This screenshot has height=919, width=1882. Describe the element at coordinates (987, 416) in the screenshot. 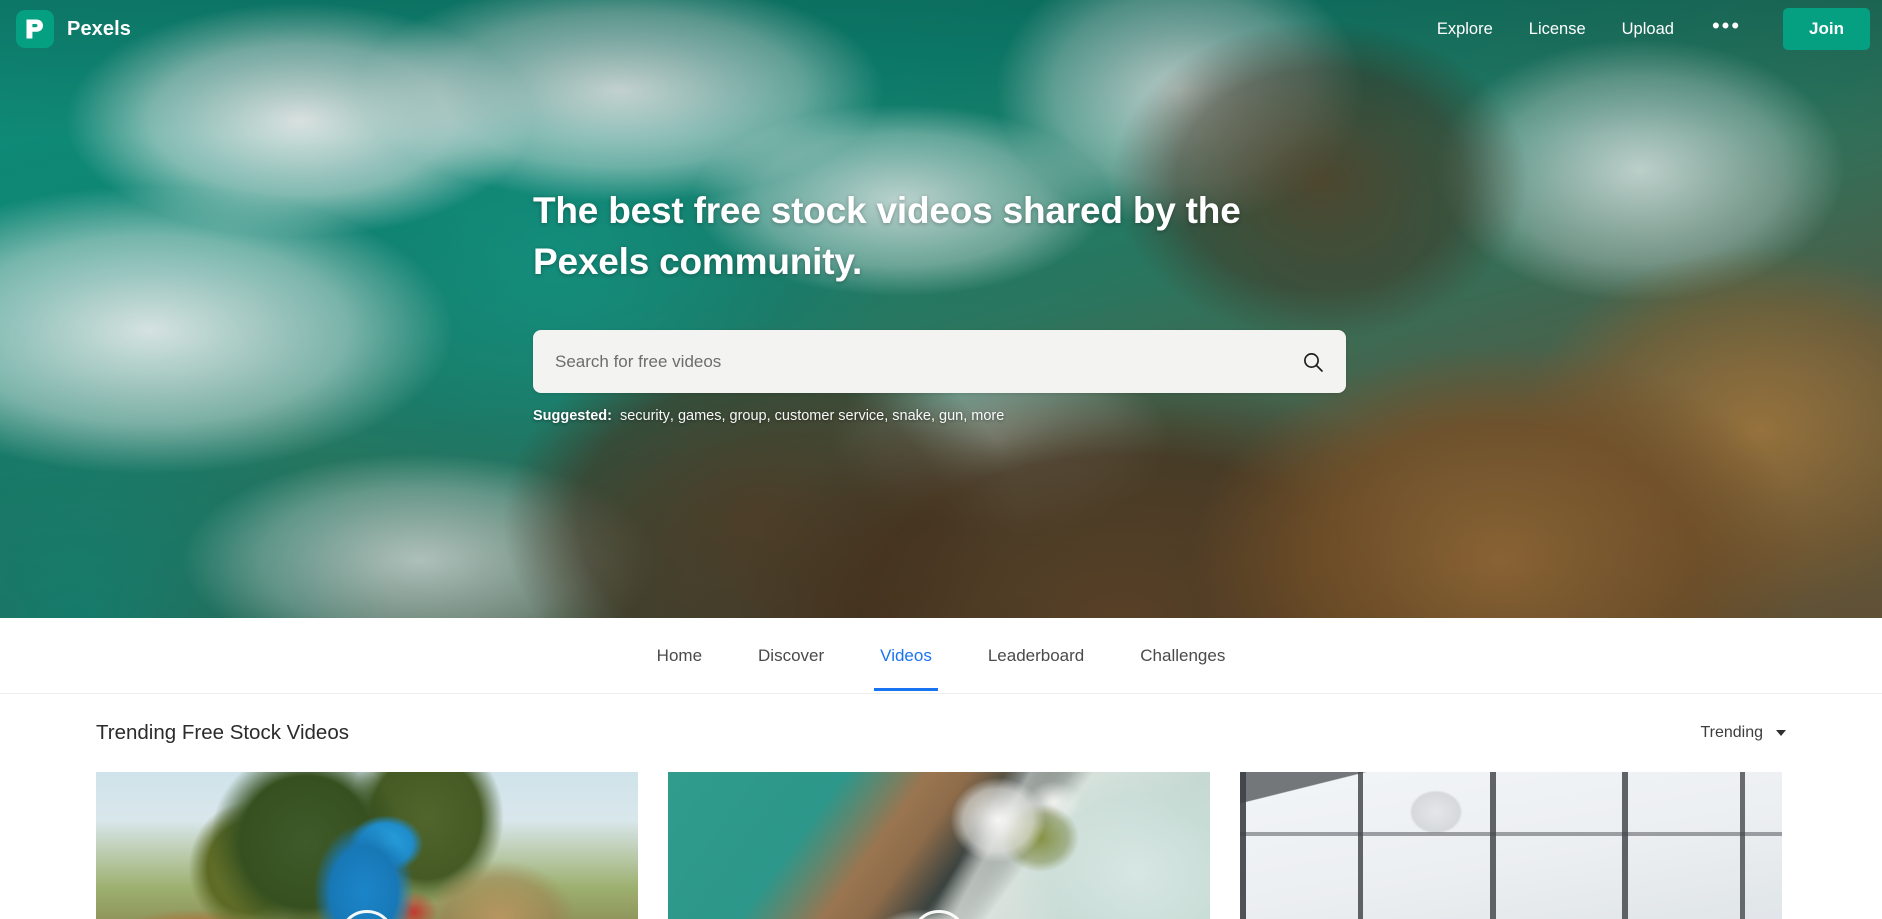

I see `suggested-tag-more: more` at that location.